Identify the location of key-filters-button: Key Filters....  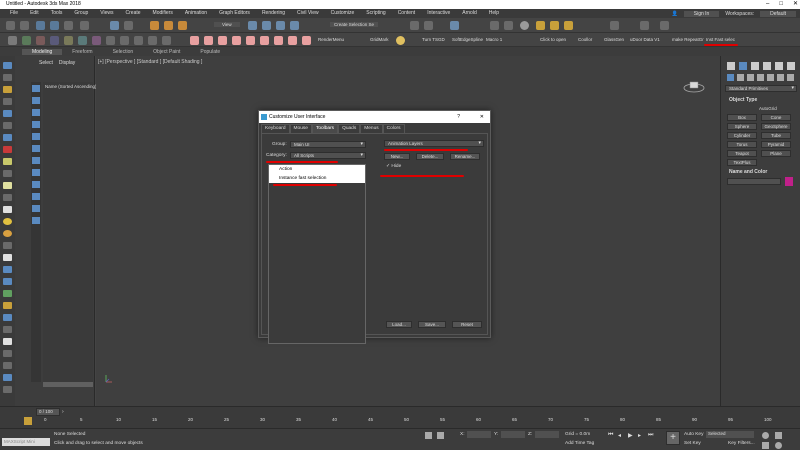
(741, 443).